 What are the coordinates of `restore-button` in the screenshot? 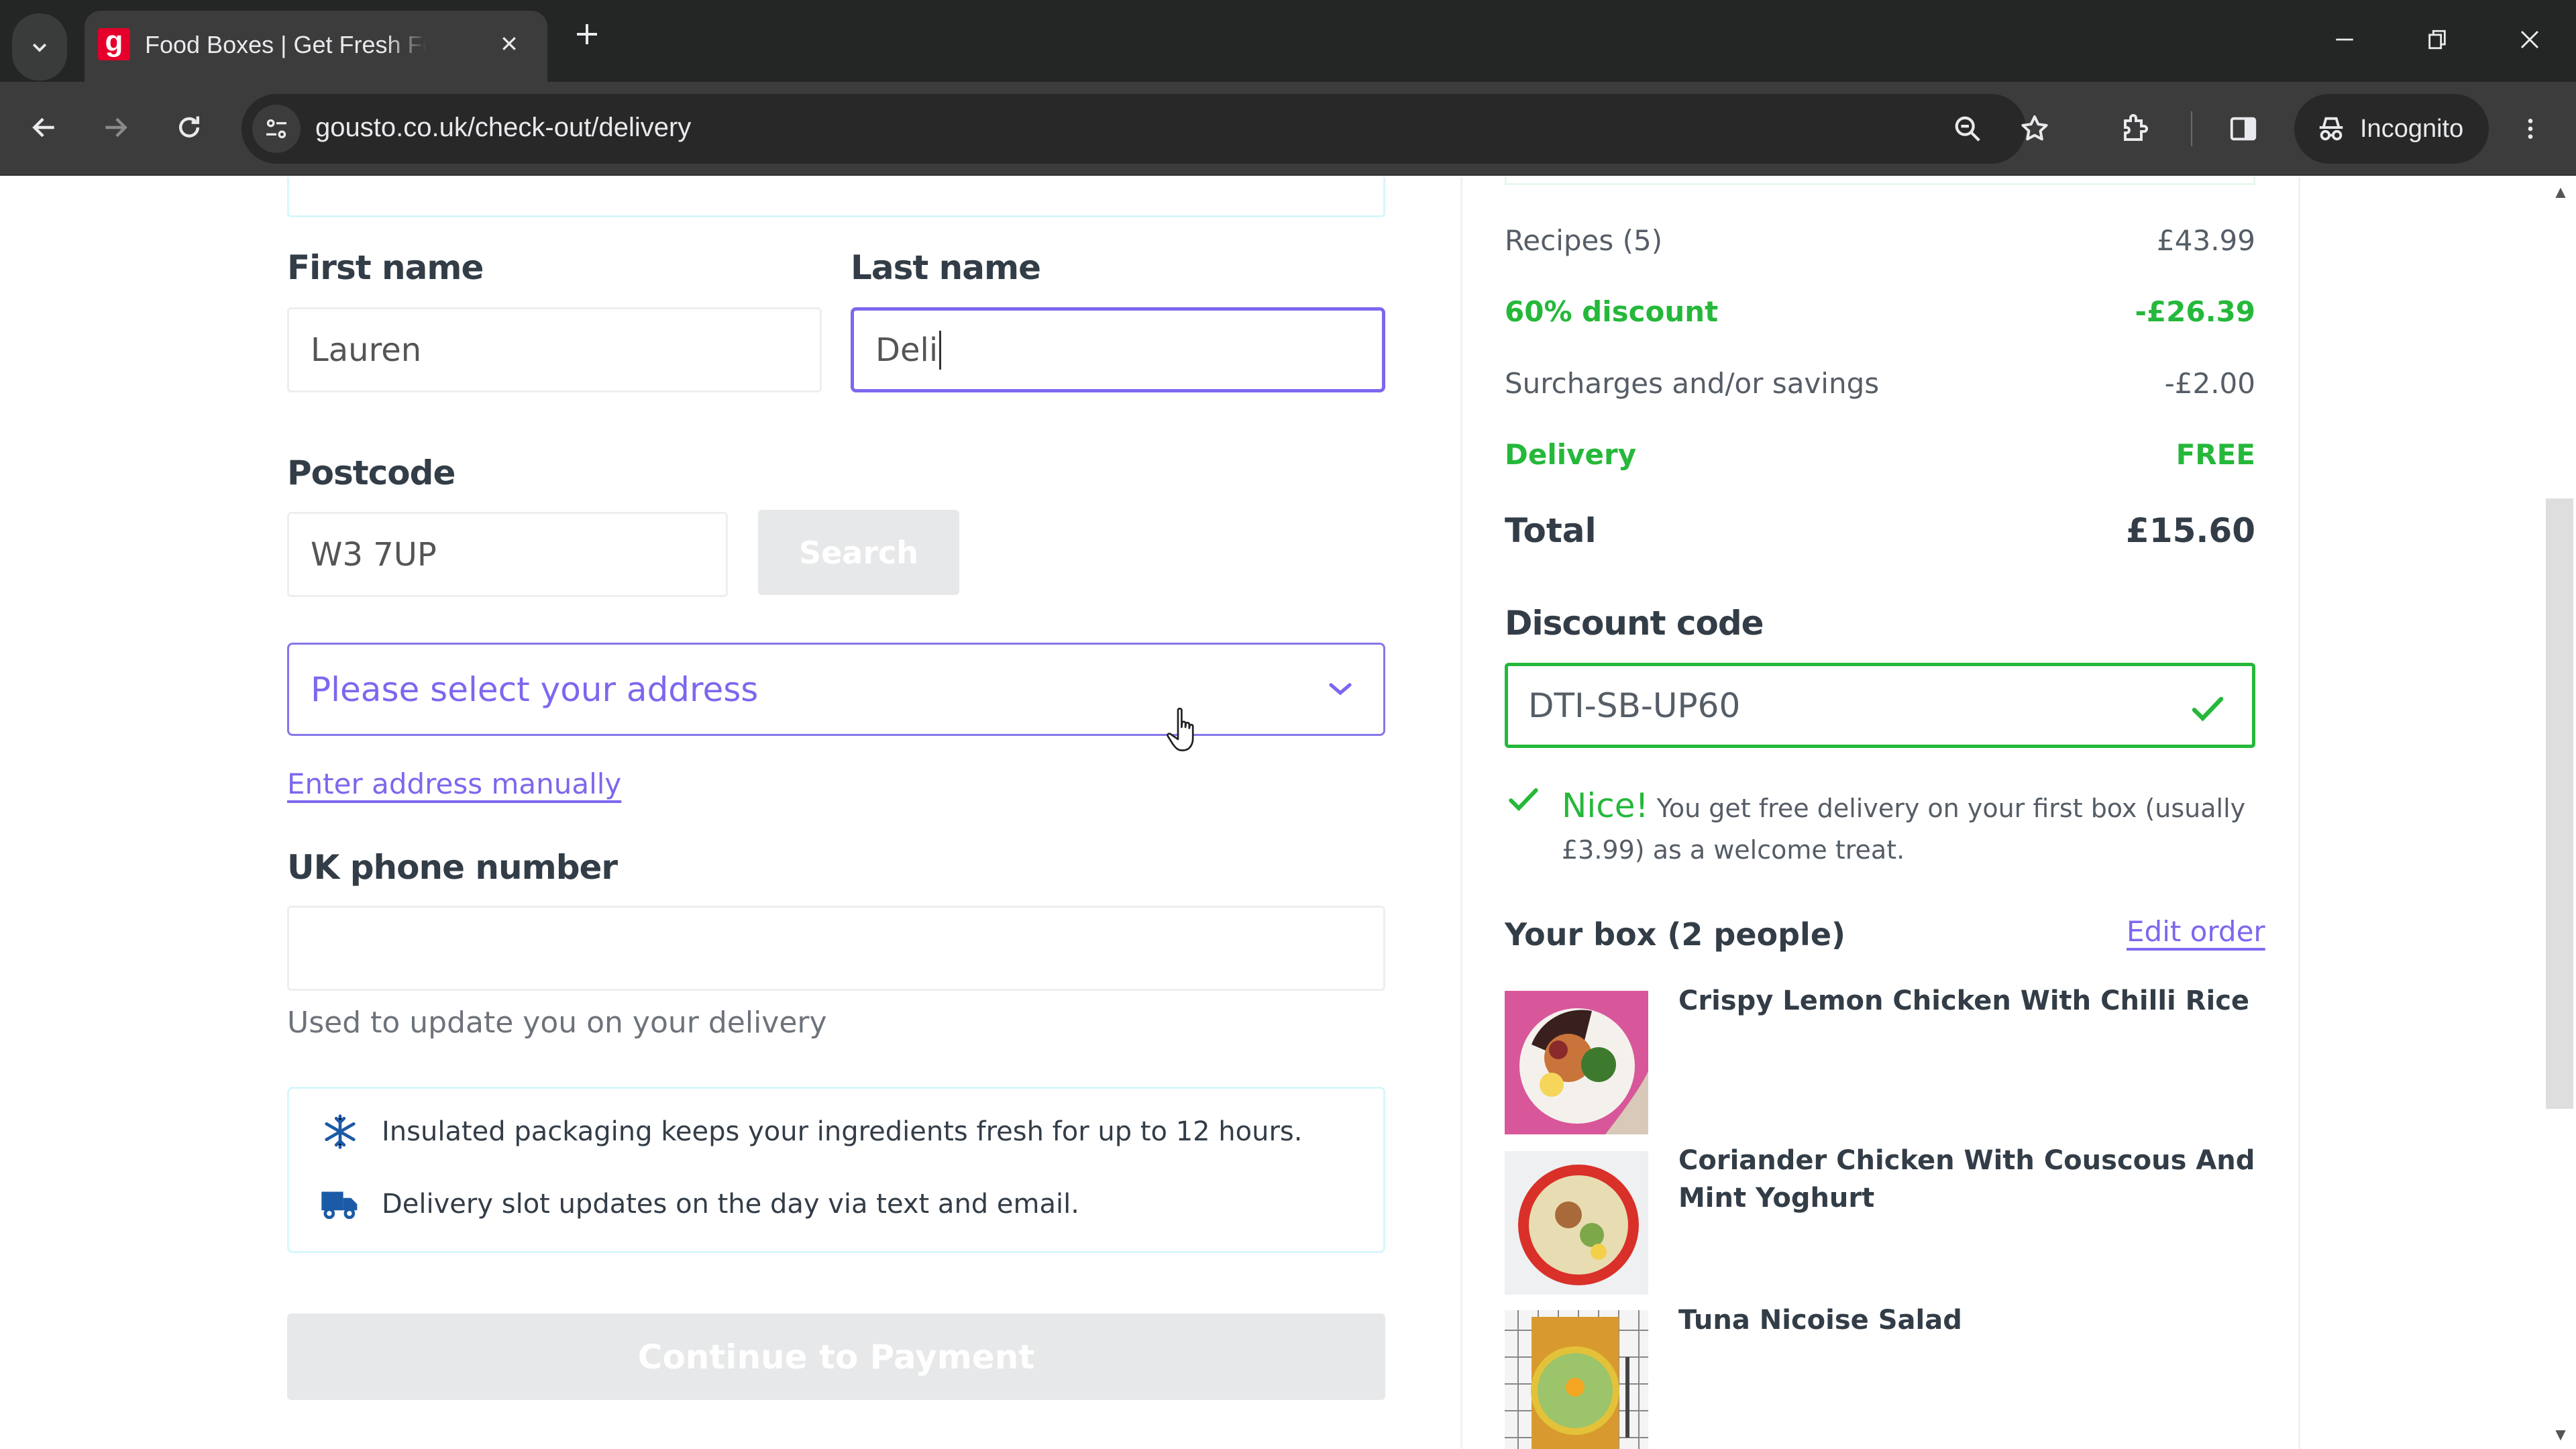 It's located at (2437, 39).